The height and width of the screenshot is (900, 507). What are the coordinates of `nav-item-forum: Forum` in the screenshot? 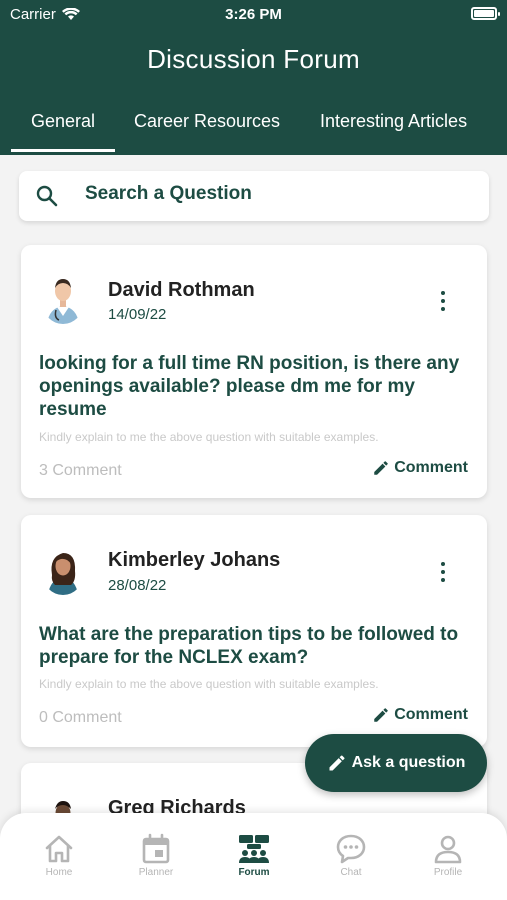 It's located at (254, 855).